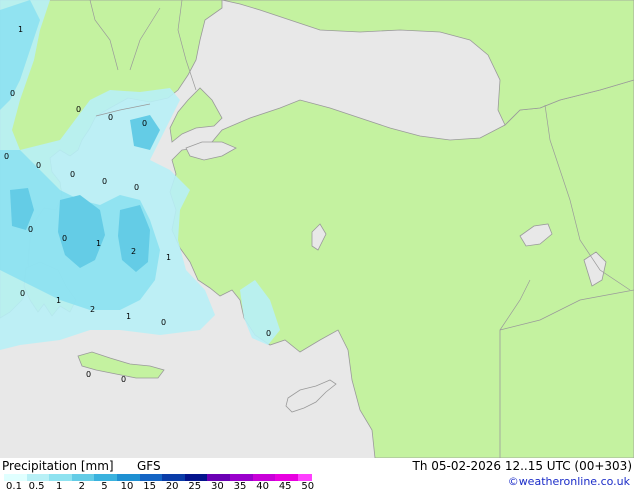 This screenshot has width=634, height=492. Describe the element at coordinates (104, 486) in the screenshot. I see `scale-tick-label: 5` at that location.